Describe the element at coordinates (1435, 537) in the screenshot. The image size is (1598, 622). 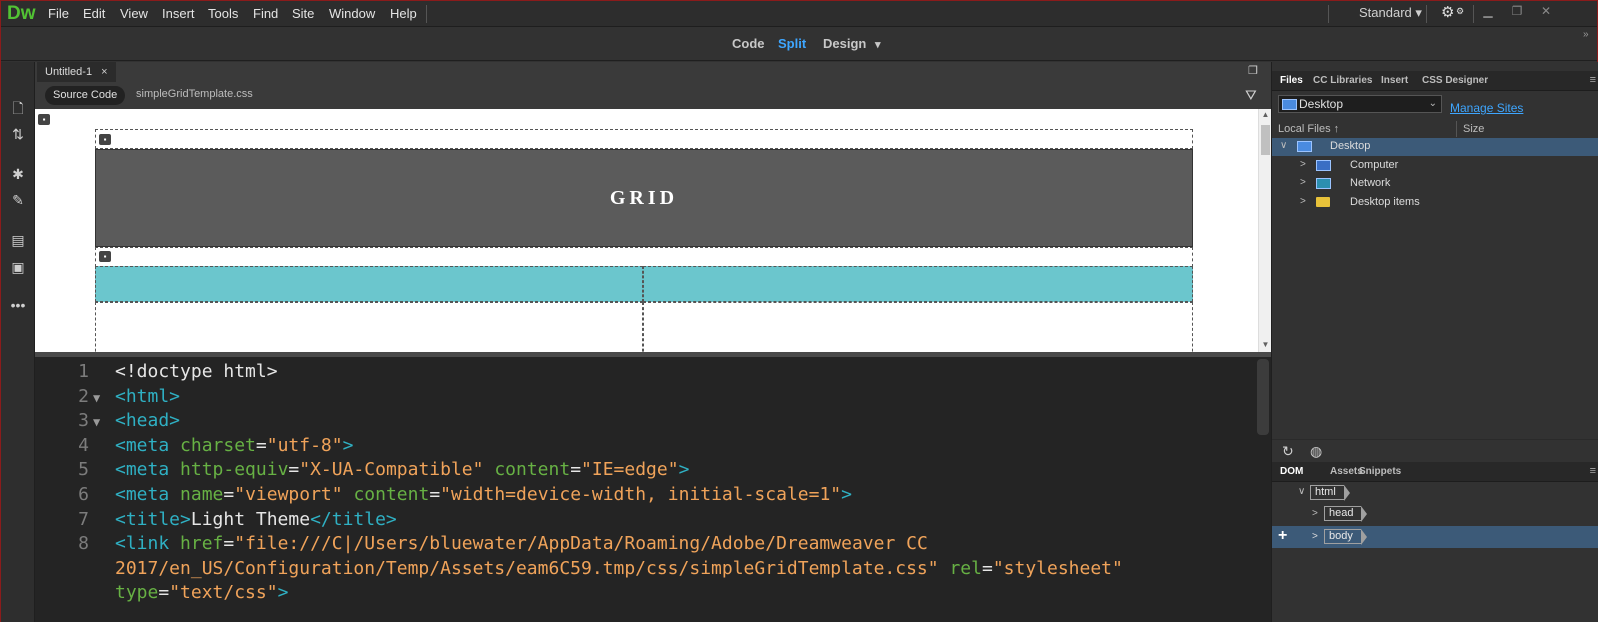
I see `dom-row-selected` at that location.